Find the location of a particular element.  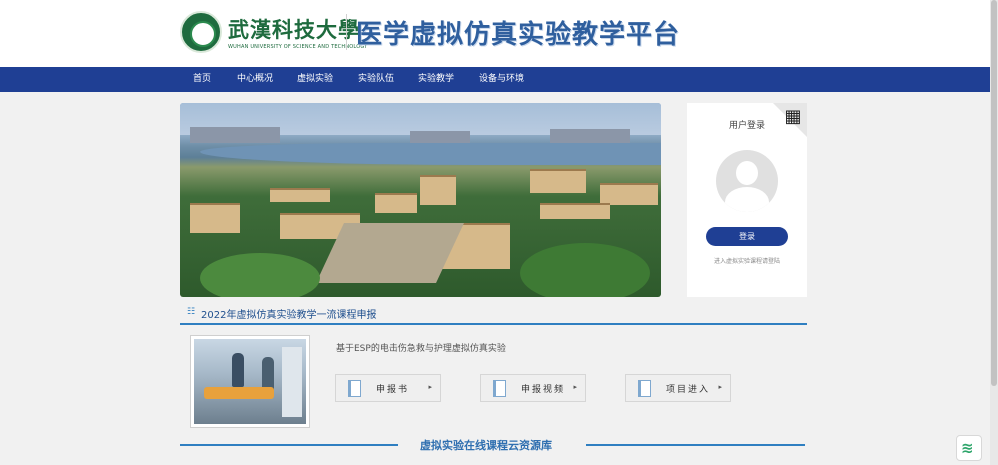

video-file-icon is located at coordinates (499, 388).